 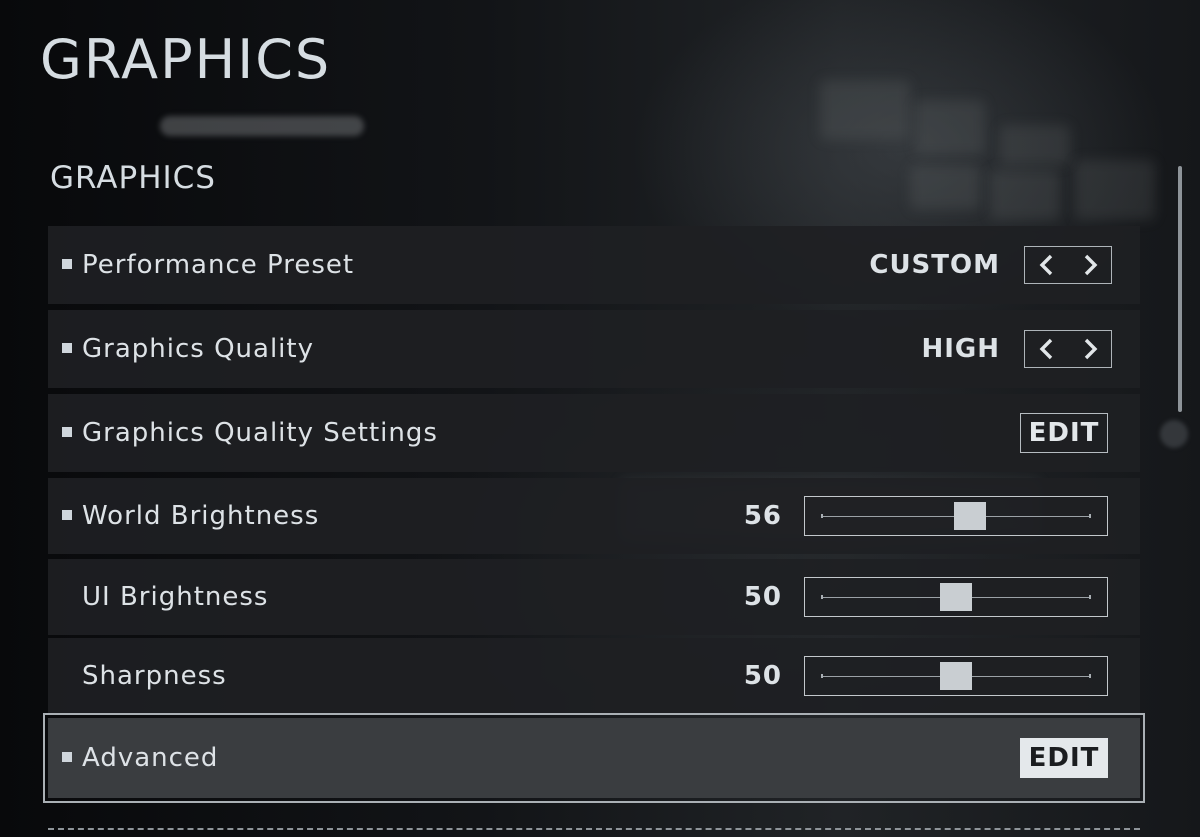 What do you see at coordinates (594, 433) in the screenshot?
I see `setting-row-graphics-quality-settings: Graphics Quality Settings EDIT` at bounding box center [594, 433].